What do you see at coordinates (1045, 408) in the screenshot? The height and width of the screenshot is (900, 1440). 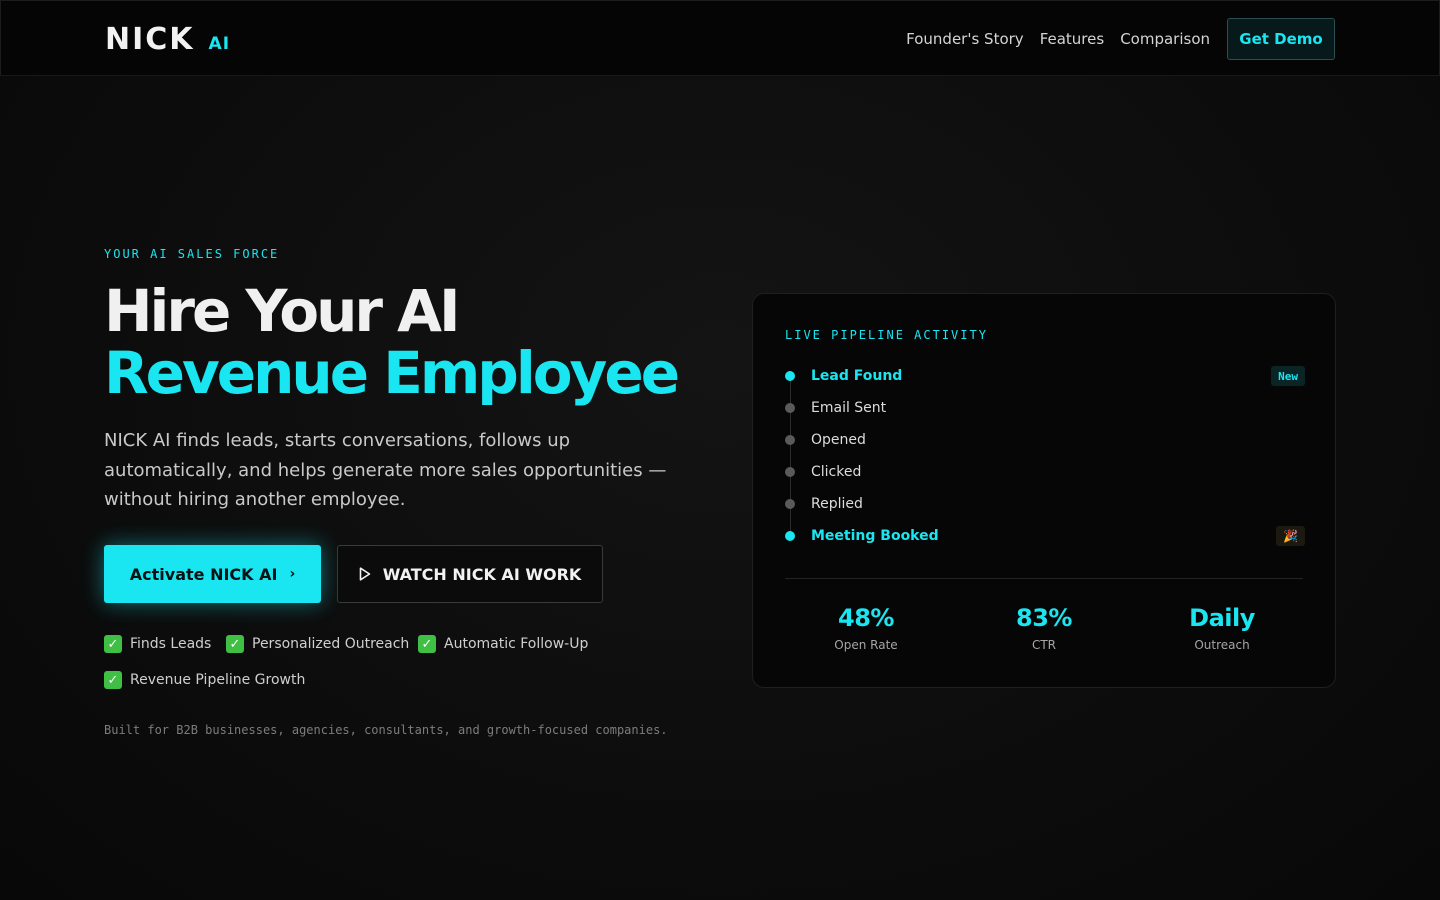 I see `pipeline-step-email-sent: Email Sent` at bounding box center [1045, 408].